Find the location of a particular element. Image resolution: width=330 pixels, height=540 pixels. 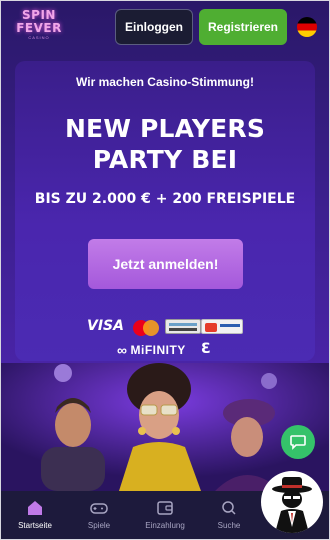

promo-headline: NEW PLAYERS PARTY BEI is located at coordinates (165, 144).